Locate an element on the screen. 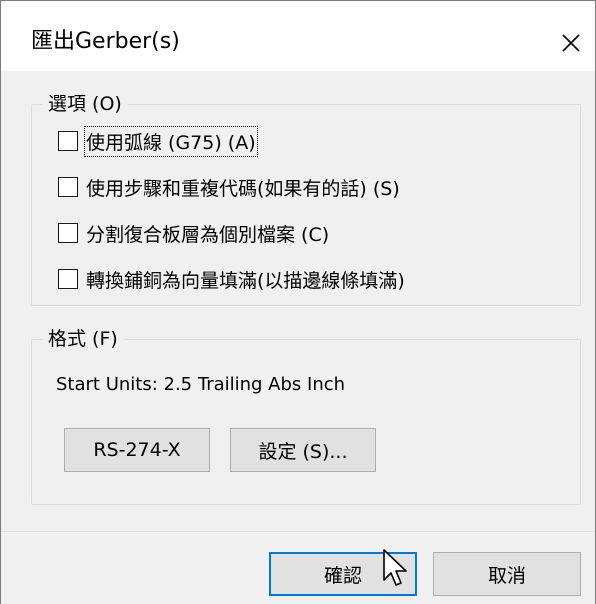 The height and width of the screenshot is (604, 596). option-use-arcs: 使用弧線 (G75) (A) is located at coordinates (158, 141).